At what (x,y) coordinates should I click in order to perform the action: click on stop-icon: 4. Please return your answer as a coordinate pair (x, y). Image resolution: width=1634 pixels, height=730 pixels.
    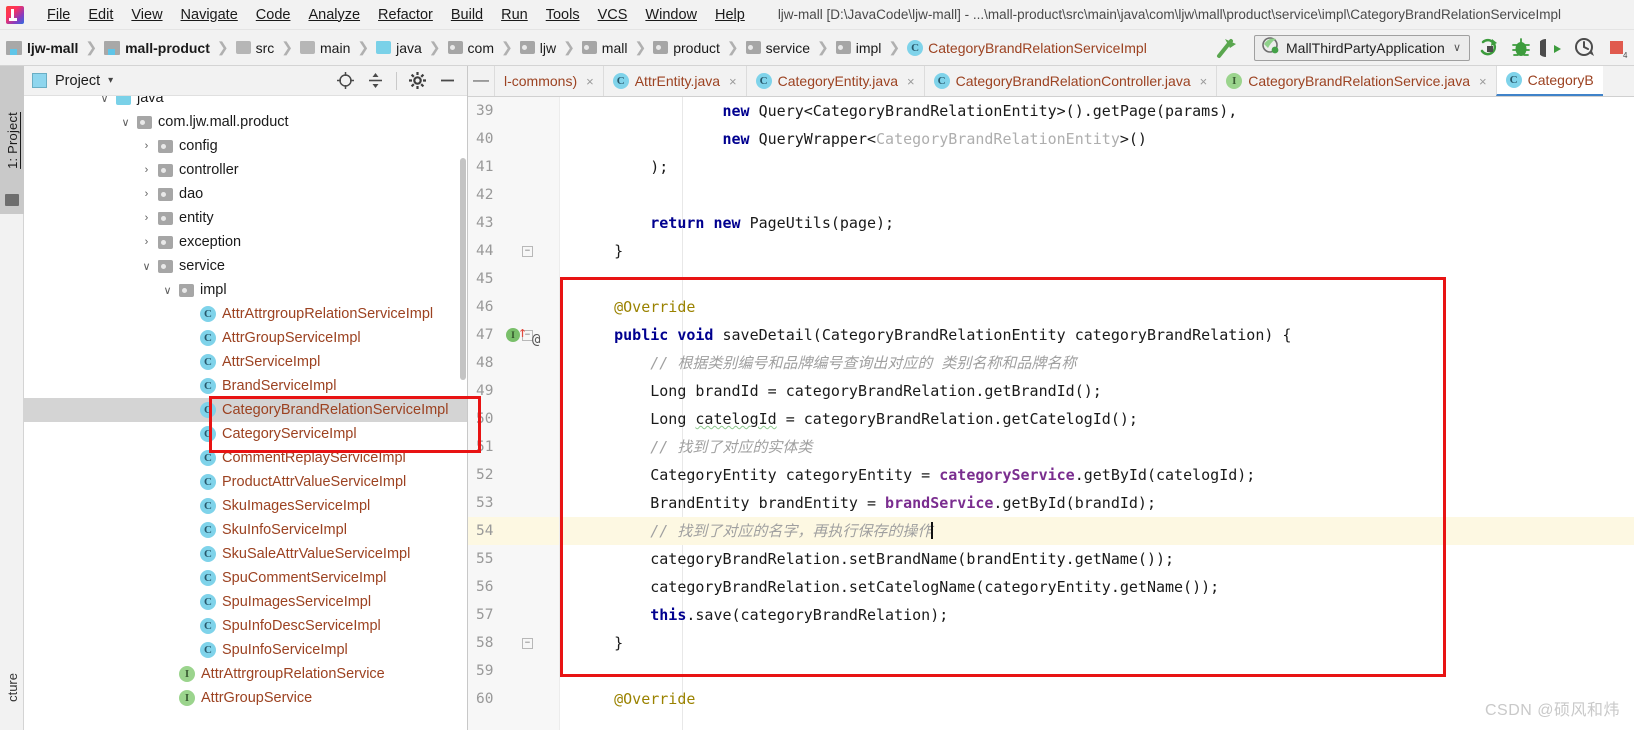
    Looking at the image, I should click on (1617, 48).